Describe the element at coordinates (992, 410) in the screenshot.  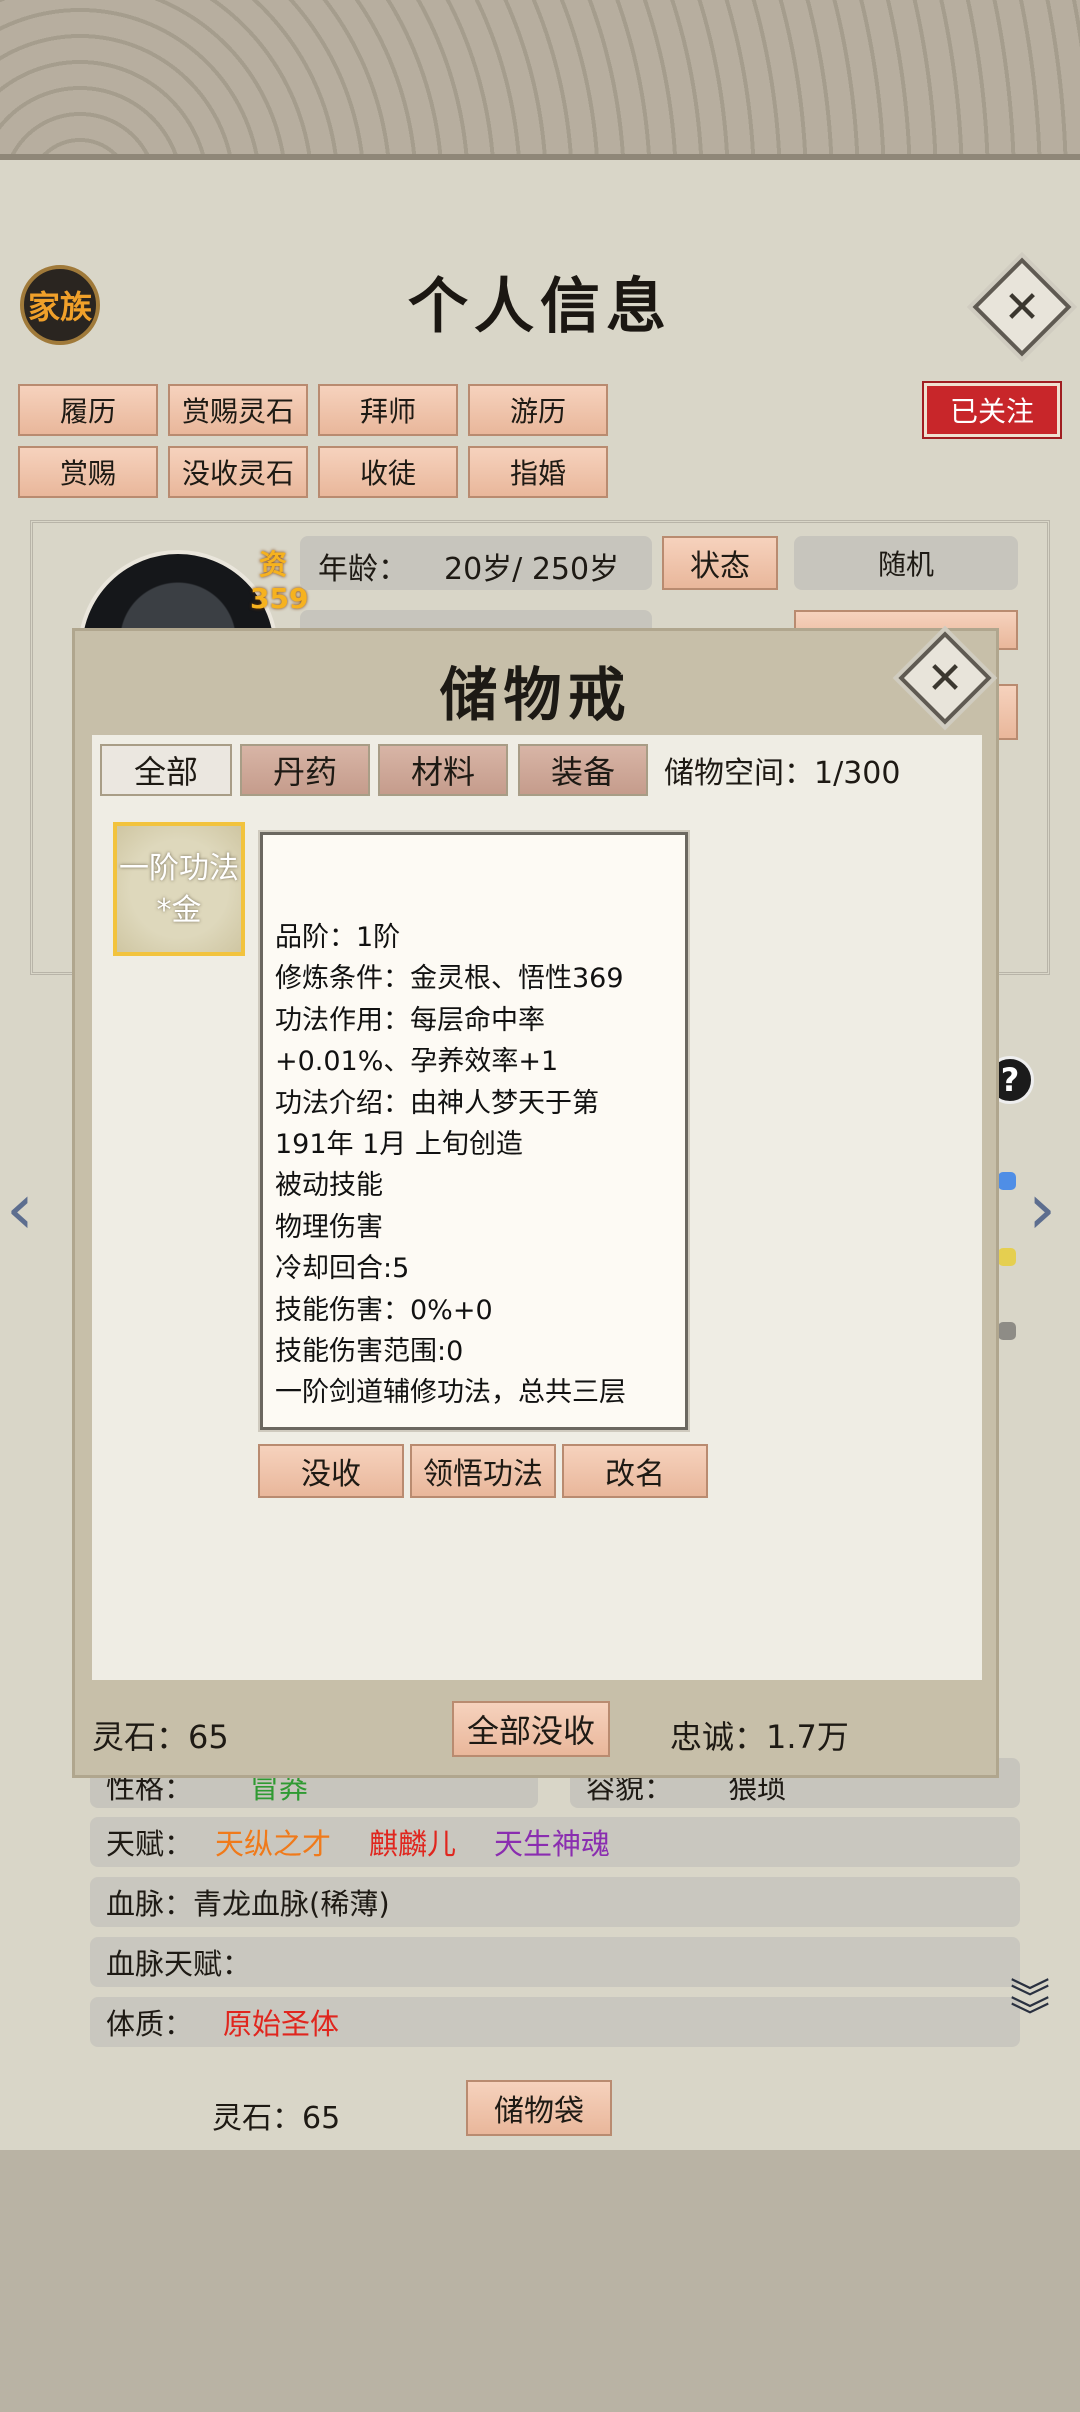
I see `followed-badge: 已关注` at that location.